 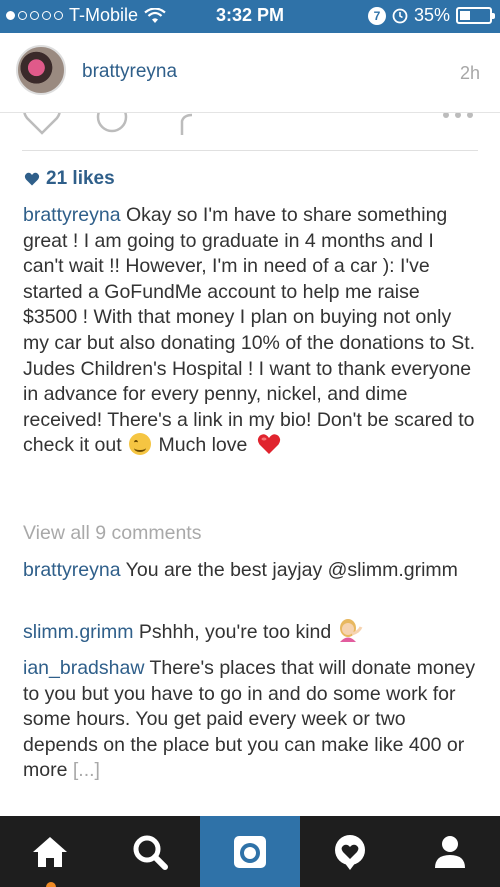 I want to click on post-username: brattyreyna, so click(x=129, y=72).